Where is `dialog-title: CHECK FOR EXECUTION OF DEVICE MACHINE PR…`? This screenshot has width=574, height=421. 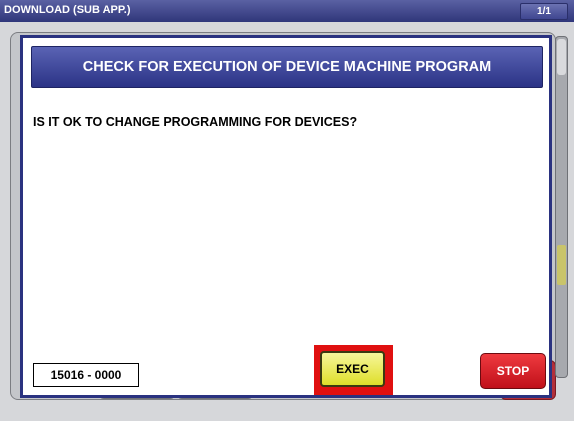 dialog-title: CHECK FOR EXECUTION OF DEVICE MACHINE PR… is located at coordinates (287, 67).